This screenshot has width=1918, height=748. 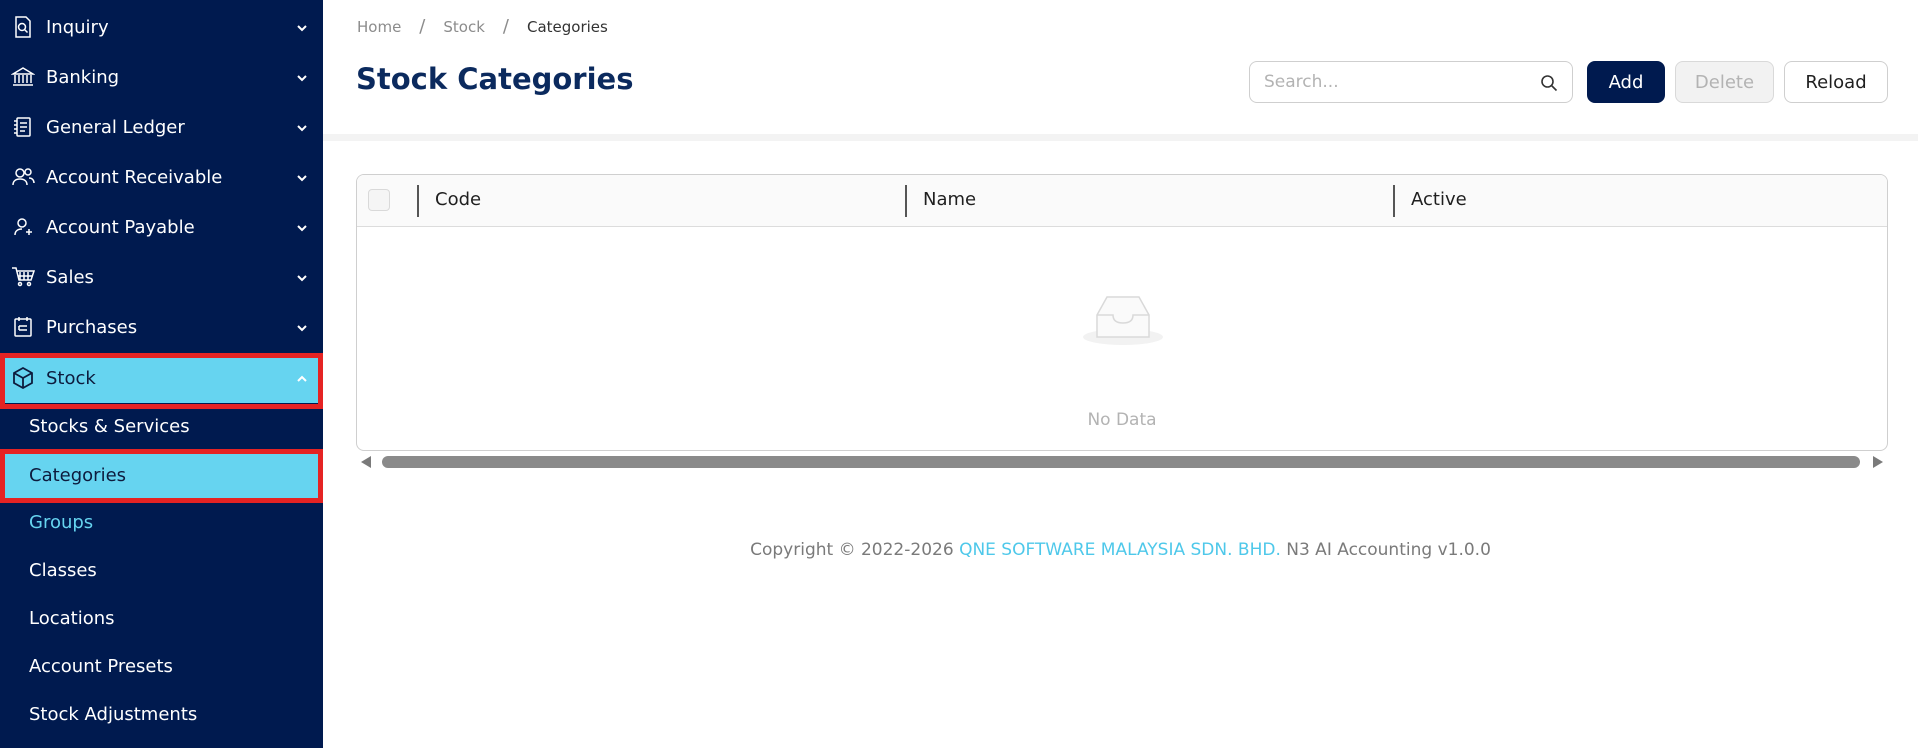 What do you see at coordinates (92, 327) in the screenshot?
I see `sidebar-item-label: Purchases` at bounding box center [92, 327].